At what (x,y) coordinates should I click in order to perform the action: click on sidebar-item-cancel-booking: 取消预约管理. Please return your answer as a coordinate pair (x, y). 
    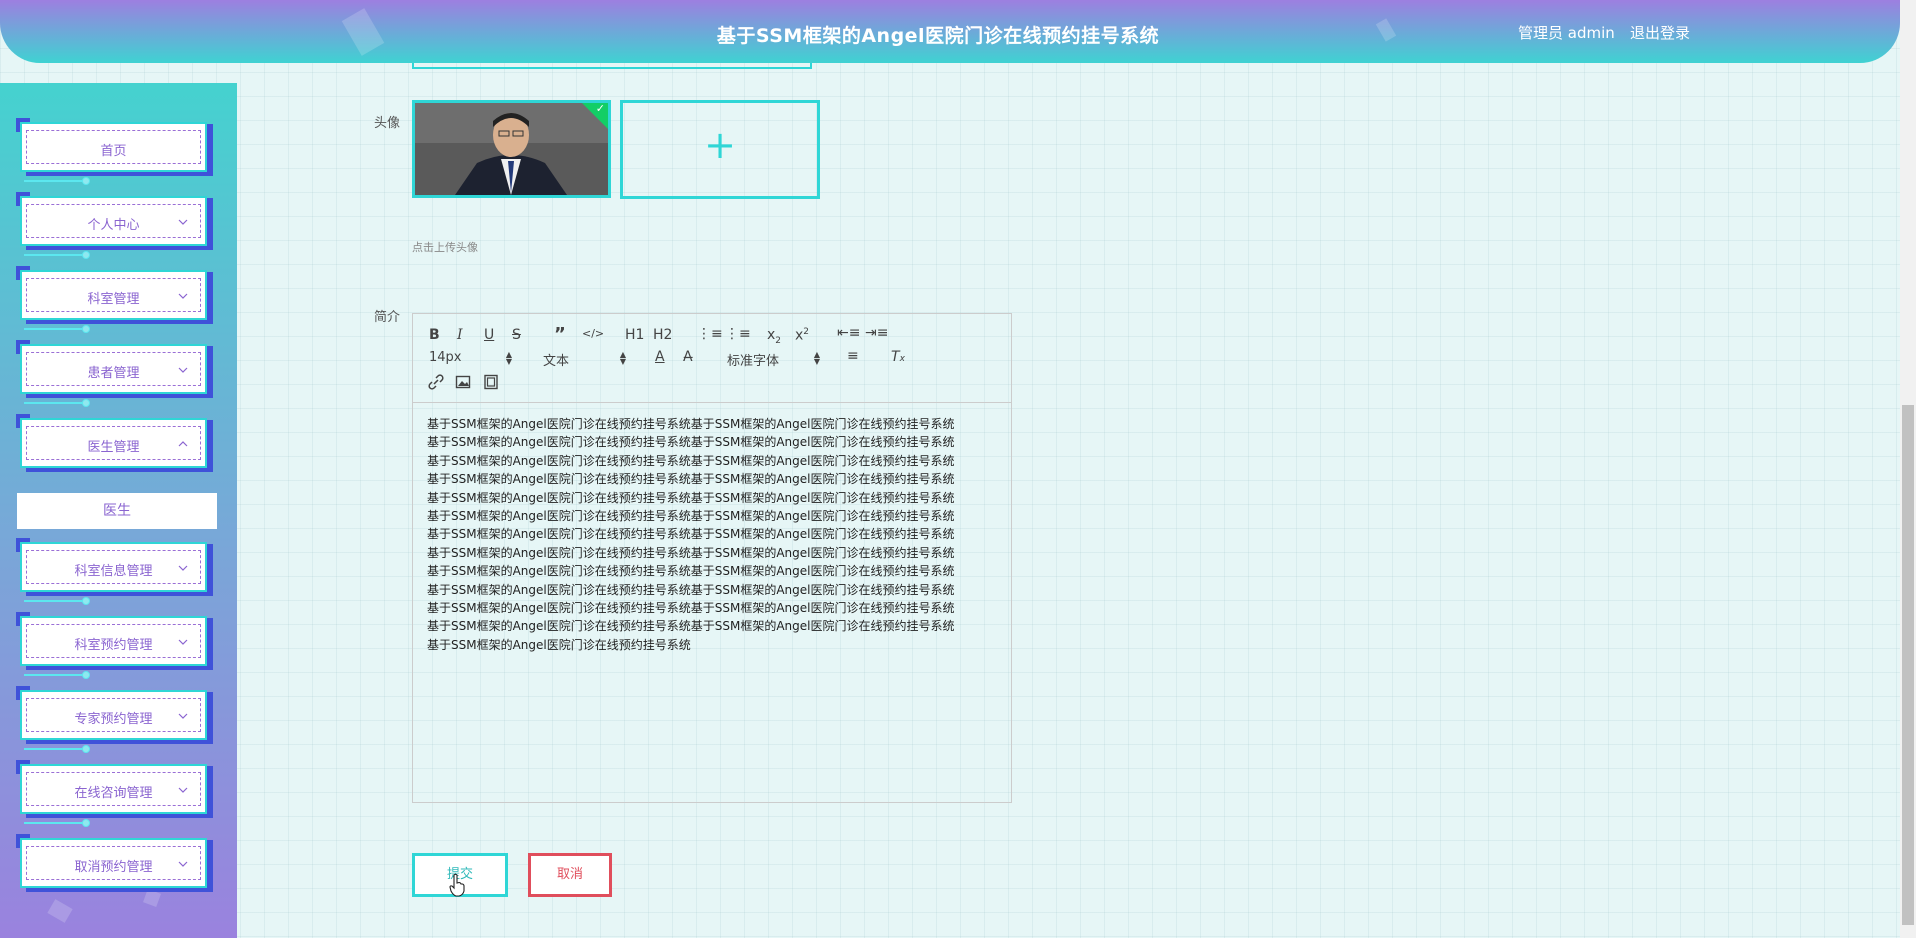
    Looking at the image, I should click on (114, 864).